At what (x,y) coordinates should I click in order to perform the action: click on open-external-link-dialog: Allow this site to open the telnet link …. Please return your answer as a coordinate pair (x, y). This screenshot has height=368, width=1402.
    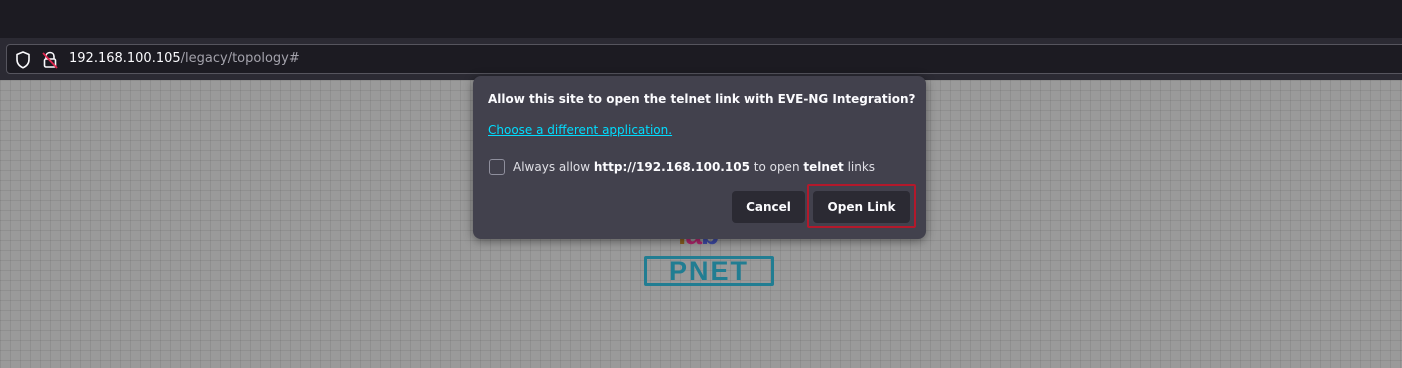
    Looking at the image, I should click on (699, 157).